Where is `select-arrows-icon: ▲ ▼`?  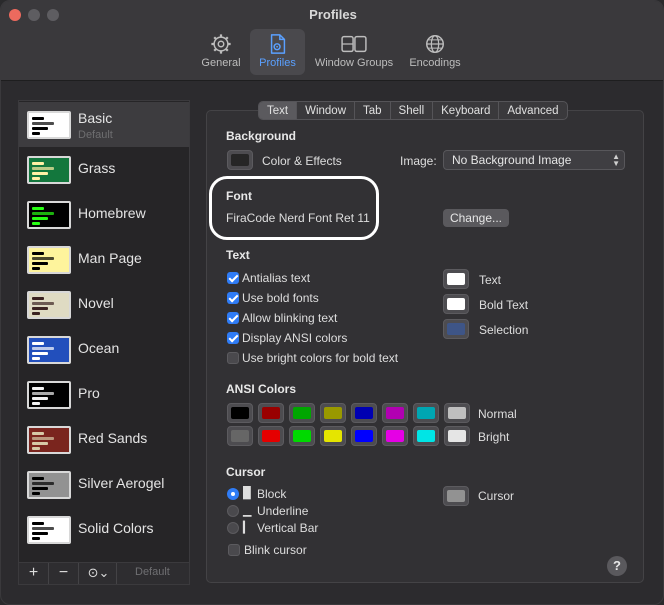
select-arrows-icon: ▲ ▼ is located at coordinates (616, 160).